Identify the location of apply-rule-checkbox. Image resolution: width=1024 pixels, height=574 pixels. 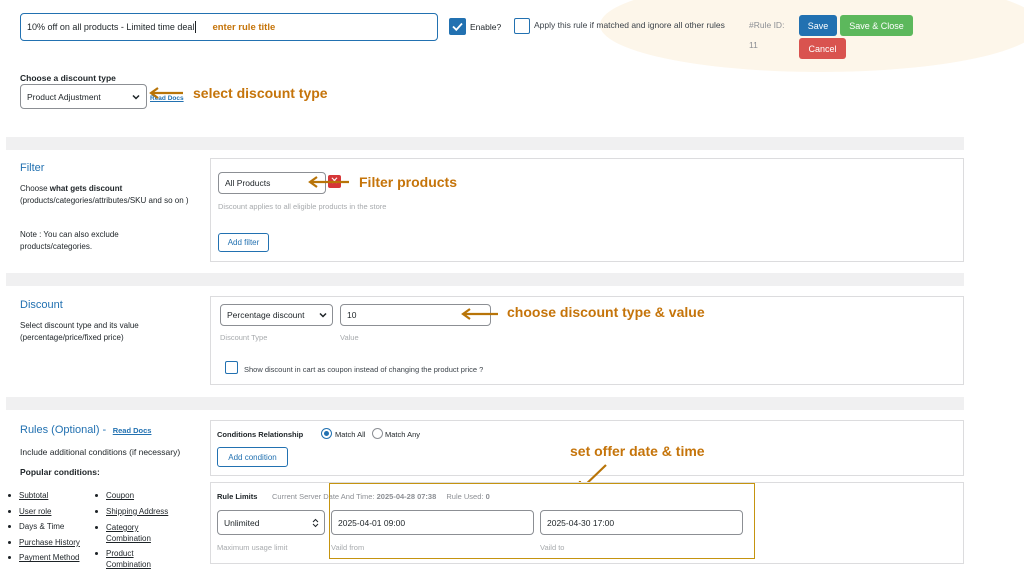
(522, 26).